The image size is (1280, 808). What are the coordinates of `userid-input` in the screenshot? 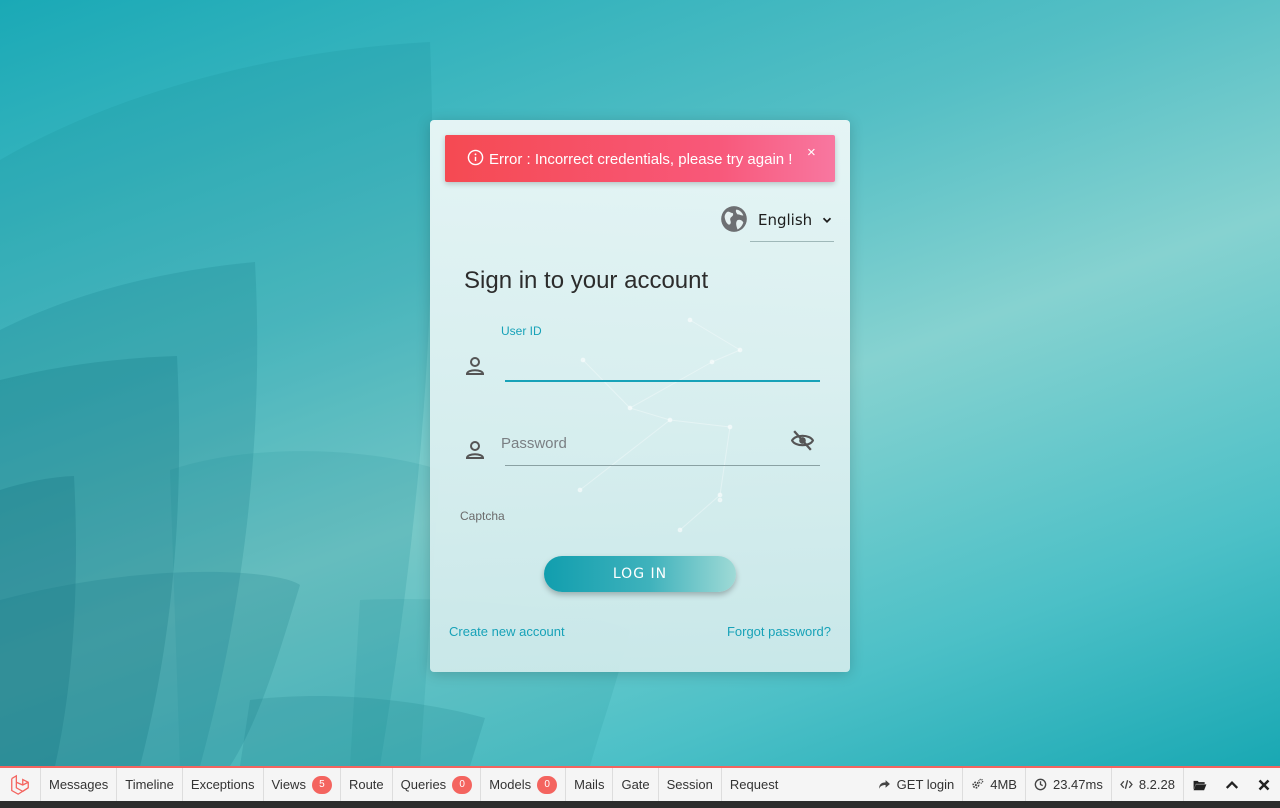 It's located at (662, 363).